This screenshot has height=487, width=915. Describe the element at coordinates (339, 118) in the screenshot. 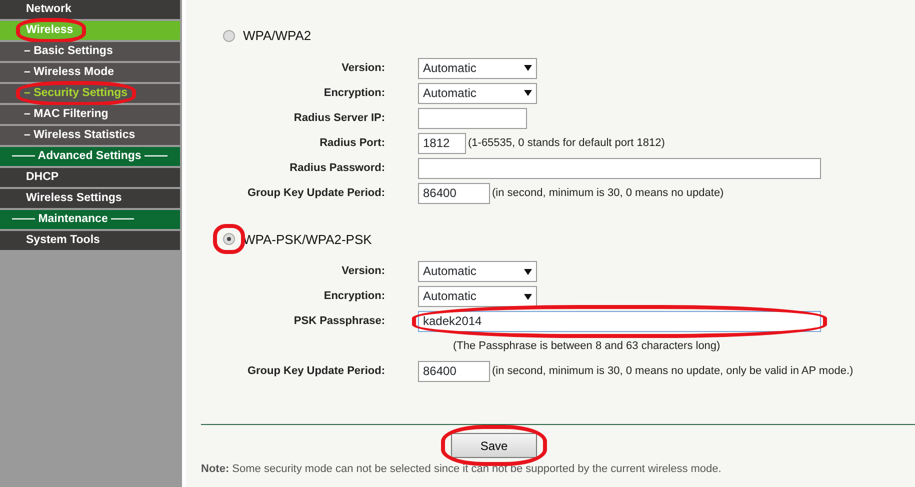

I see `field-label: Radius Server IP:` at that location.